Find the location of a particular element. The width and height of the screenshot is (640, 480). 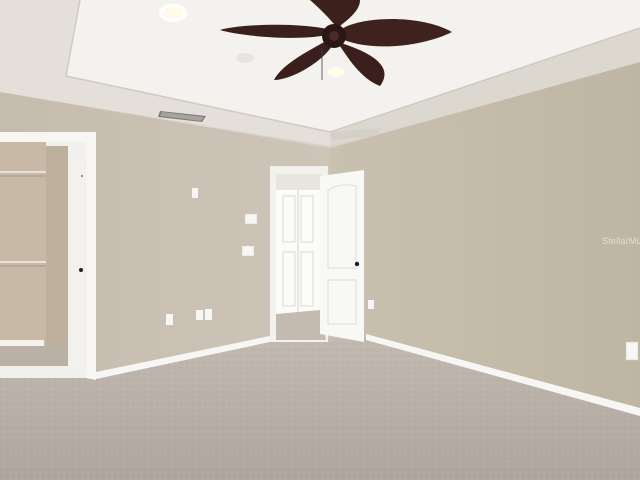

closet-door is located at coordinates (76, 263).